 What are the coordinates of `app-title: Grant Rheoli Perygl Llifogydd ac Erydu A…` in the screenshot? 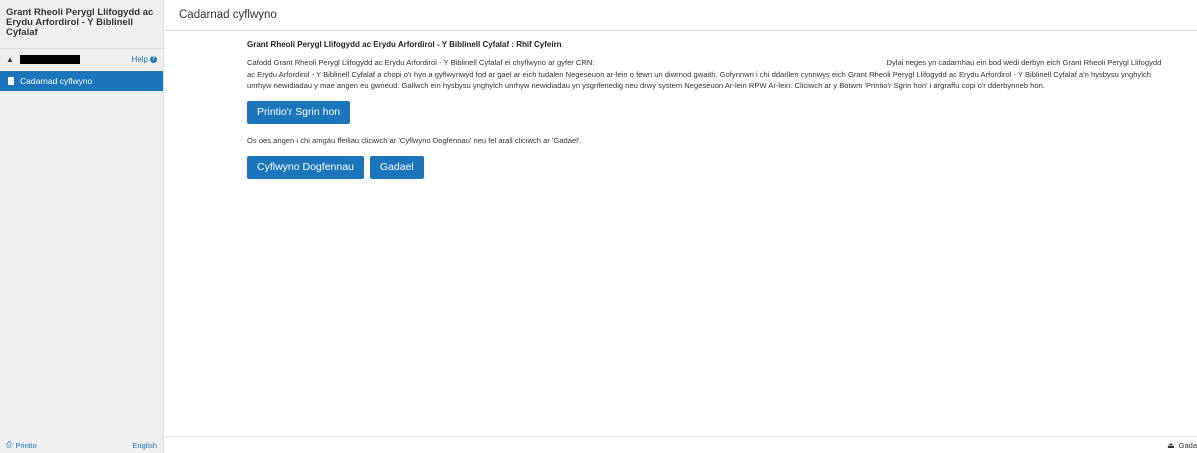 It's located at (80, 22).